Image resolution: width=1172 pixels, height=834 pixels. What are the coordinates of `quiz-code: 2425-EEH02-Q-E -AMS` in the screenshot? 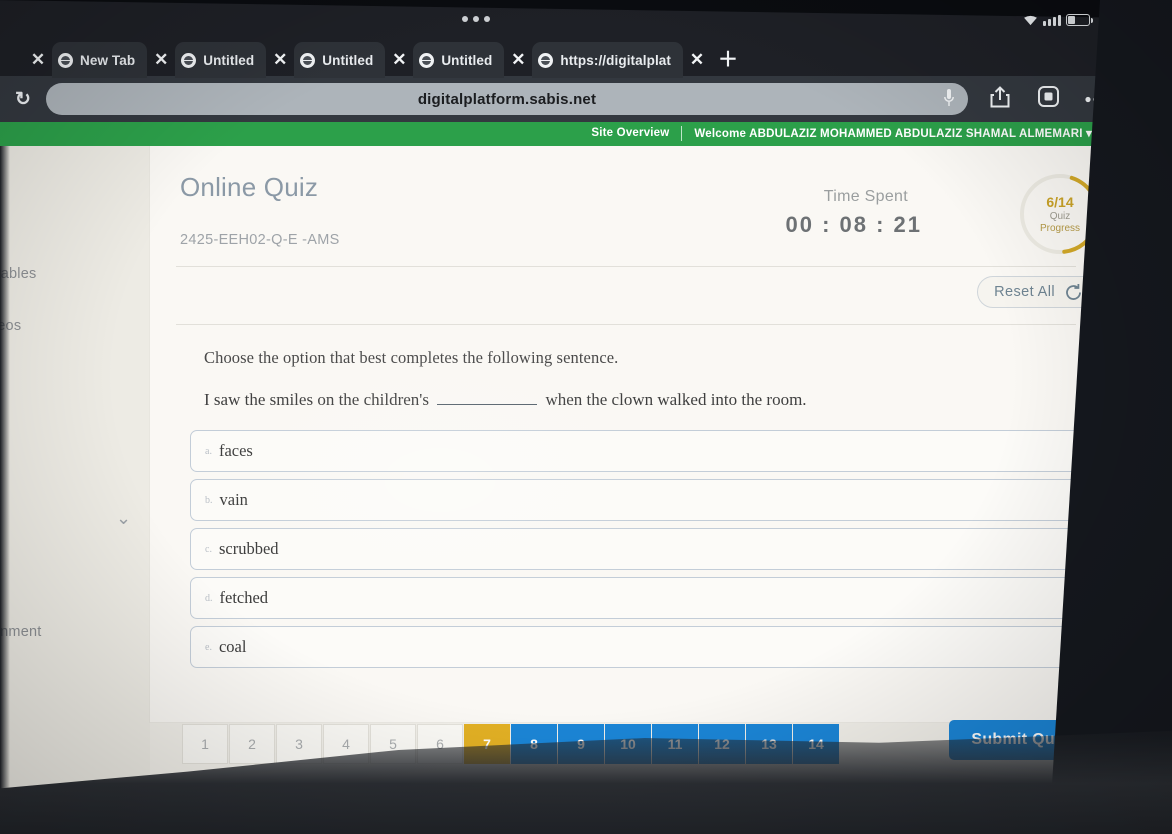 It's located at (260, 240).